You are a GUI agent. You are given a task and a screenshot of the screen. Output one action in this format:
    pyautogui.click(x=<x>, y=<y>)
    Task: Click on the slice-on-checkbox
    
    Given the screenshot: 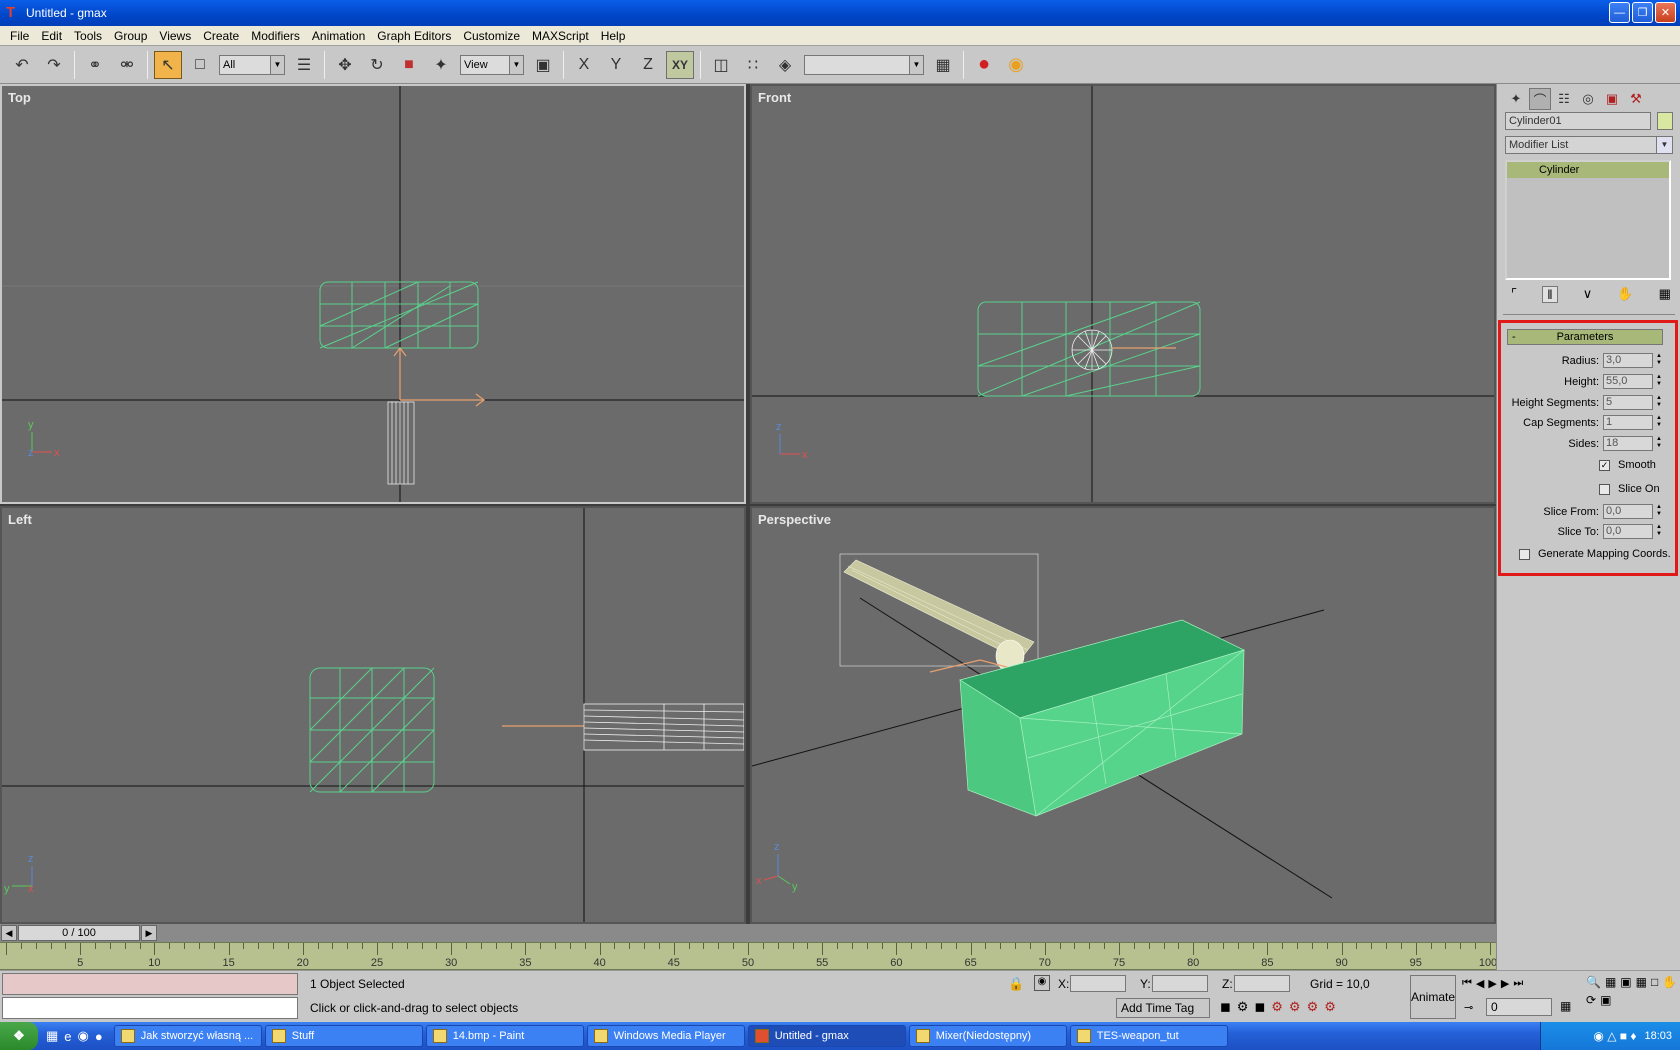 What is the action you would take?
    pyautogui.click(x=1604, y=489)
    